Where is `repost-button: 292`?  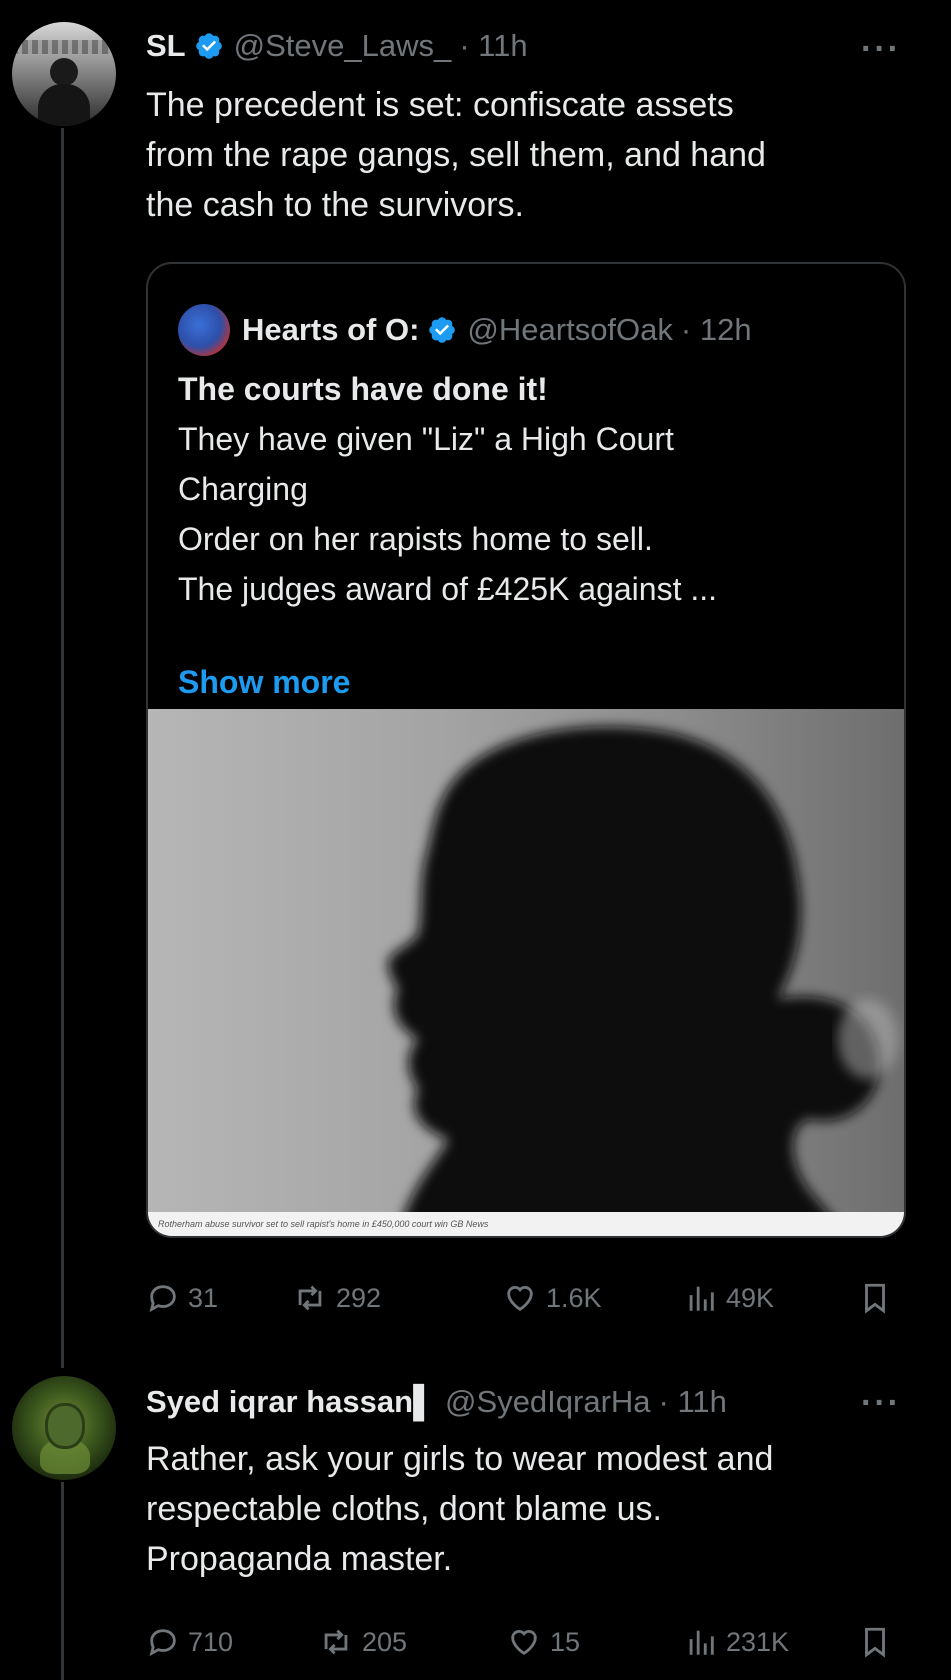
repost-button: 292 is located at coordinates (336, 1298).